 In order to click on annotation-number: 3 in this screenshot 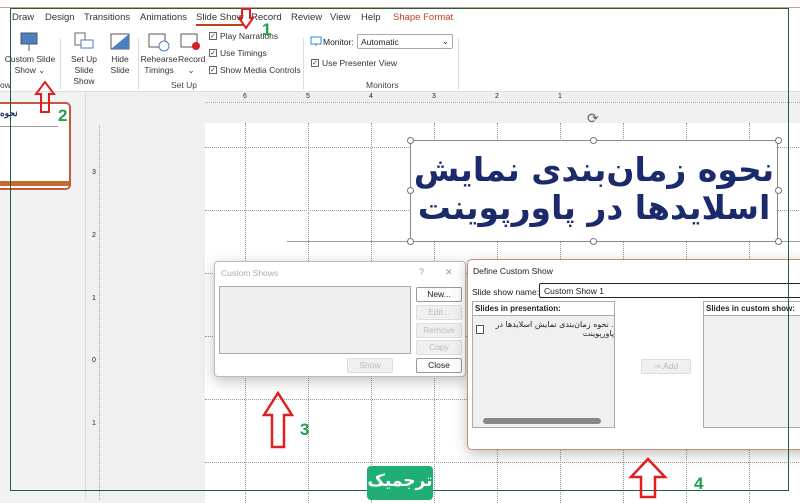, I will do `click(305, 429)`.